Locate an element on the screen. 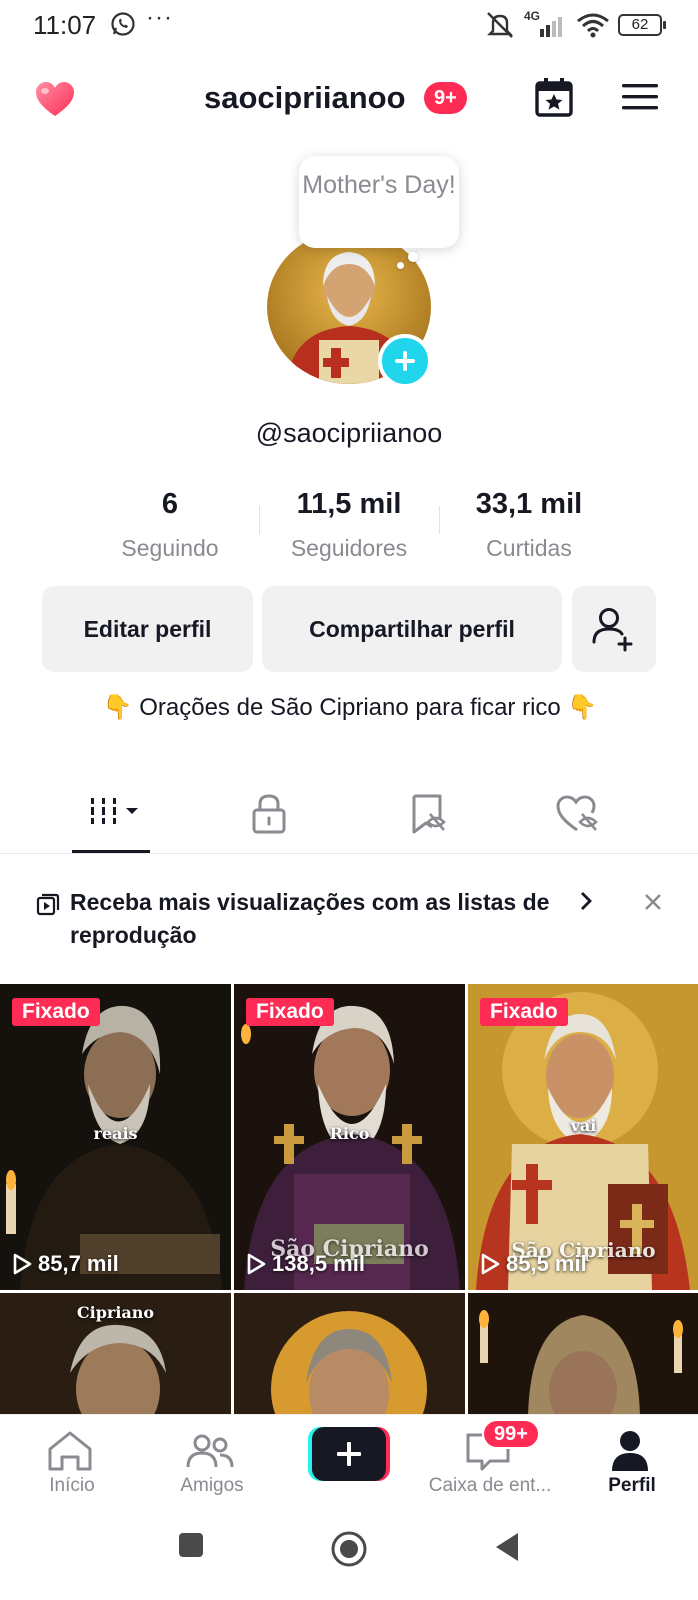 Image resolution: width=698 pixels, height=1600 pixels. video-thumbnail: Fixado Rico São Cipriano 138,5 mil is located at coordinates (349, 1137).